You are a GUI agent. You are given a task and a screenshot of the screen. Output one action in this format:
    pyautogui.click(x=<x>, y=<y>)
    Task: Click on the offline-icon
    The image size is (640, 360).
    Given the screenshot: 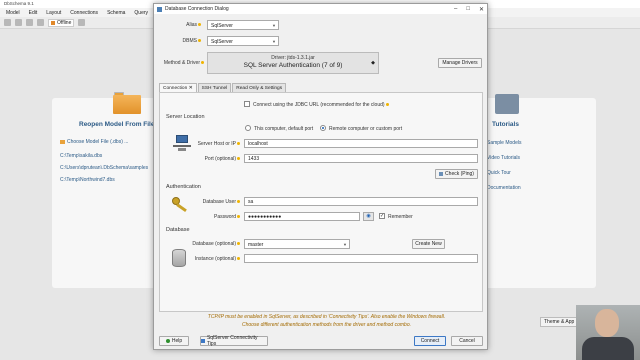 What is the action you would take?
    pyautogui.click(x=53, y=22)
    